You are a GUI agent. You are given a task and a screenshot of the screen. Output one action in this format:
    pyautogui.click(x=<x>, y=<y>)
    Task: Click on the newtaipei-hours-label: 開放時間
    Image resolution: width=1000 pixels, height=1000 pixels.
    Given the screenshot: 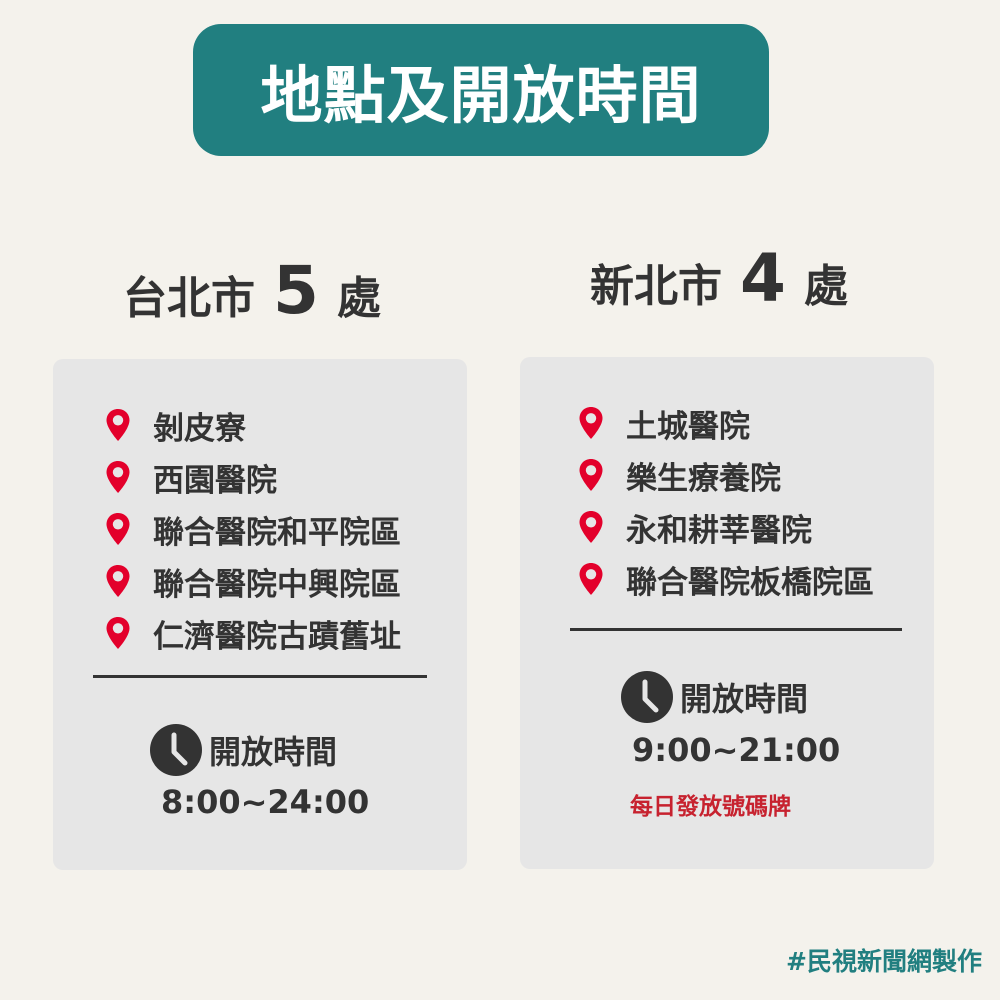 What is the action you would take?
    pyautogui.click(x=744, y=699)
    